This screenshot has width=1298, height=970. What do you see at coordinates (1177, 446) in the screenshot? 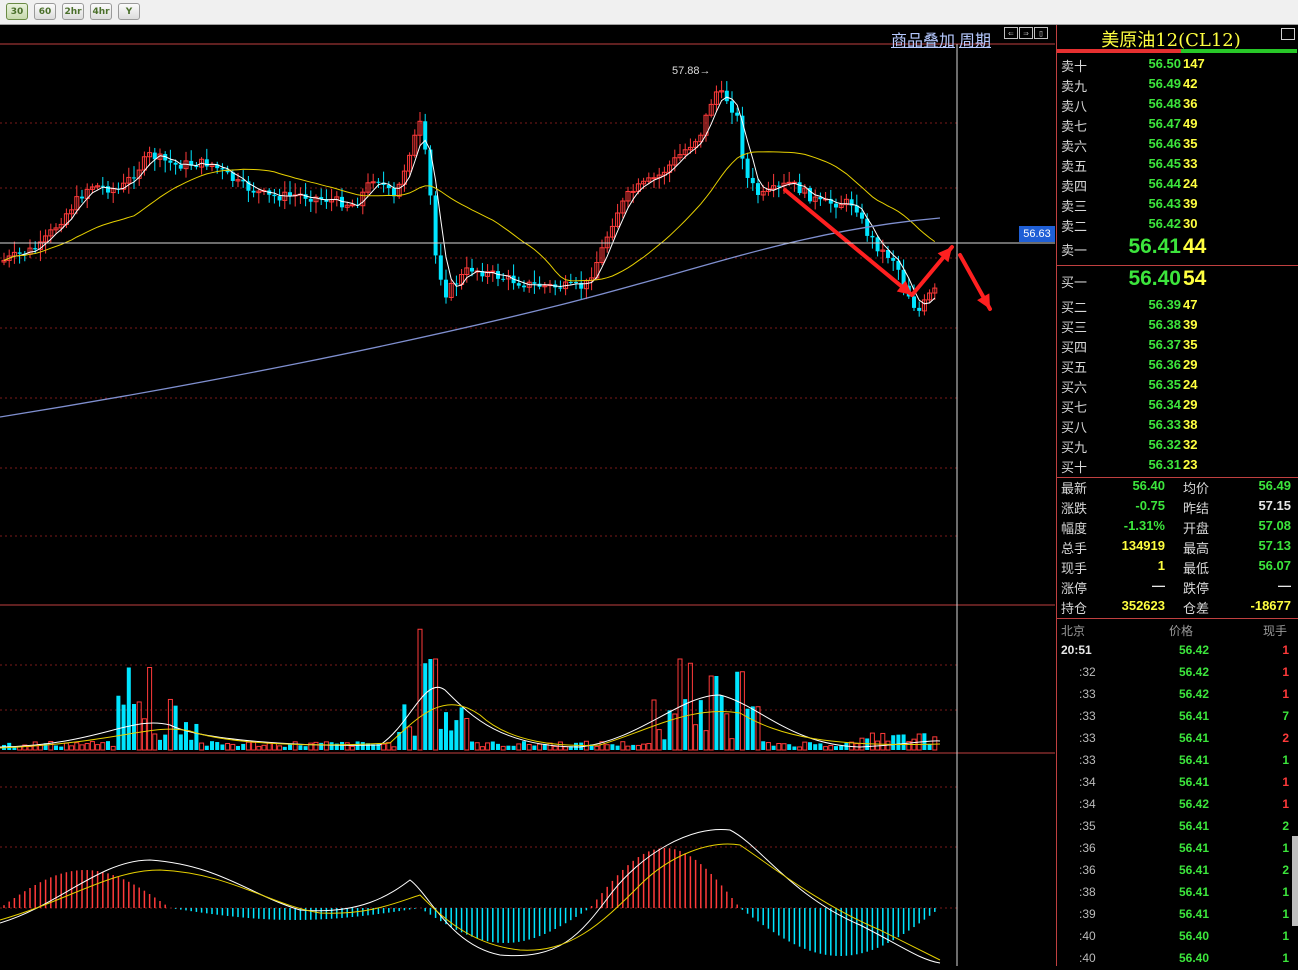
I see `bid-level: 买九 56.32 32` at bounding box center [1177, 446].